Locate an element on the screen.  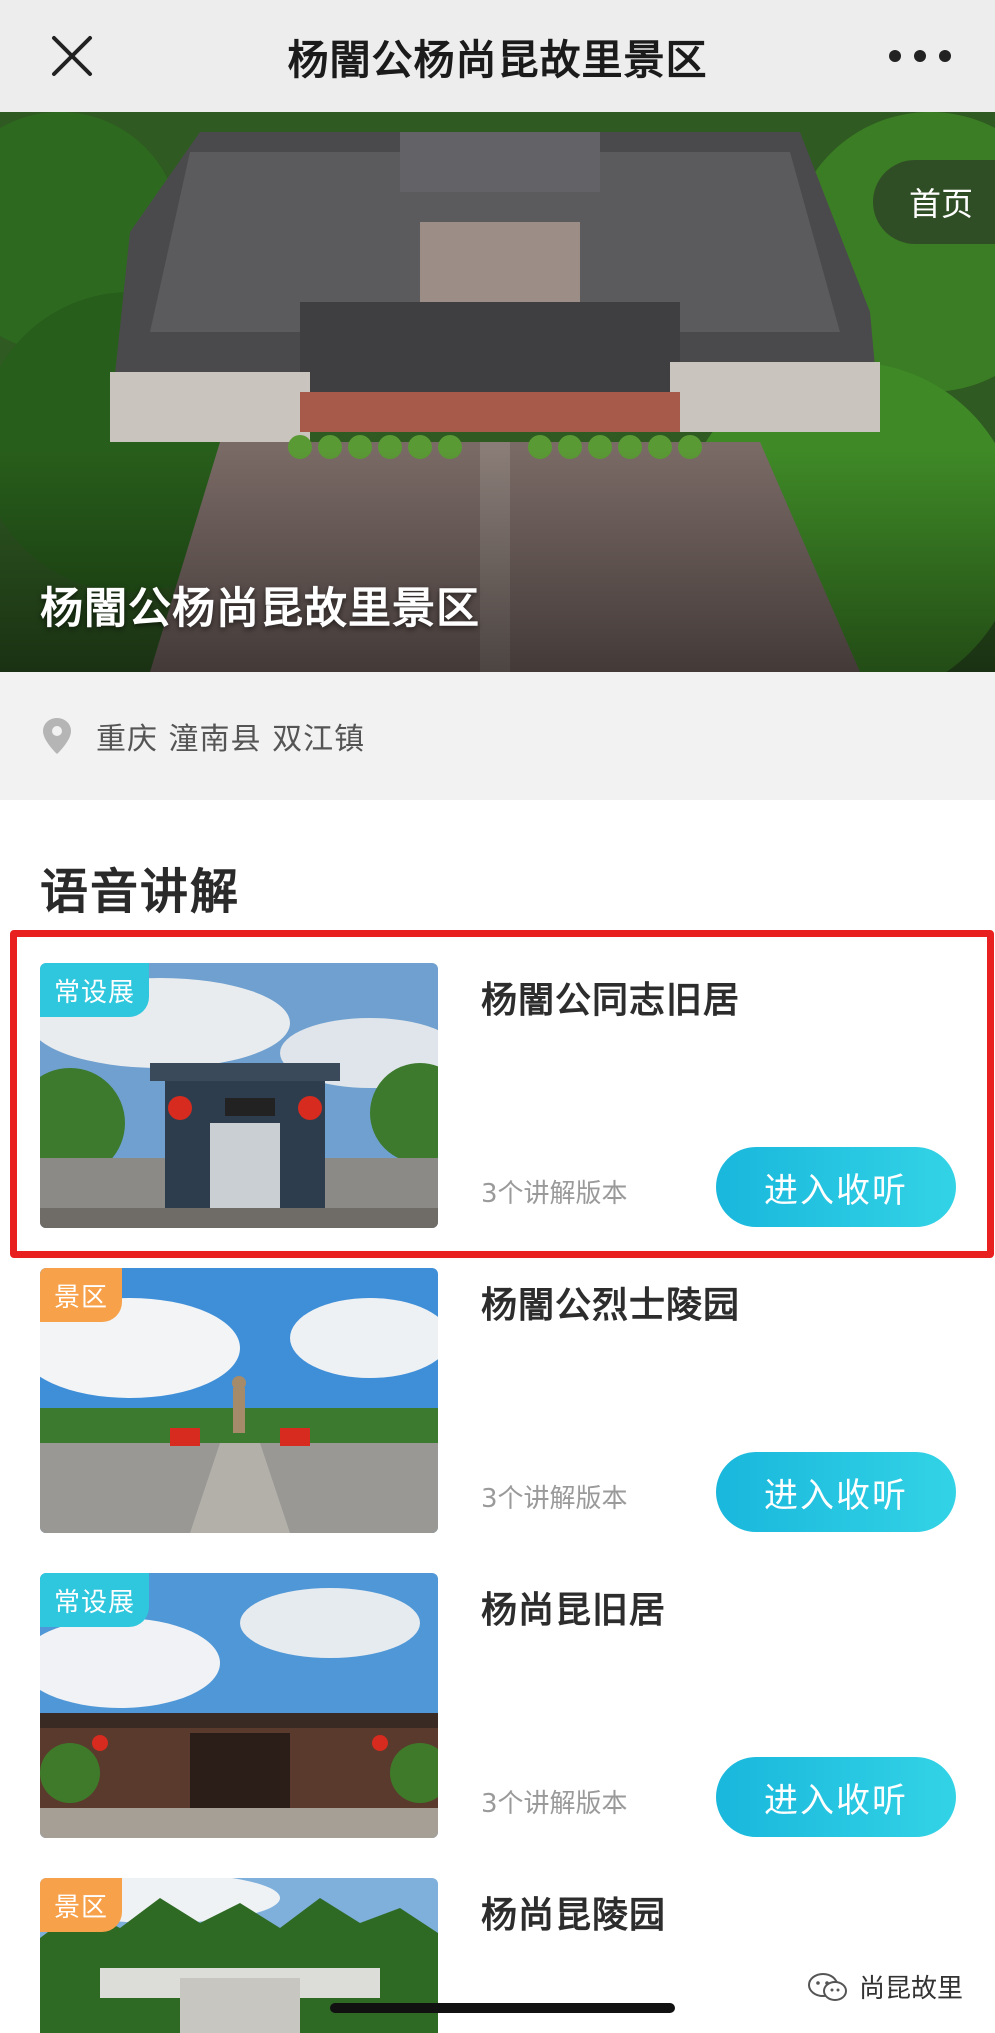
section-title: 语音讲解 is located at coordinates (140, 892).